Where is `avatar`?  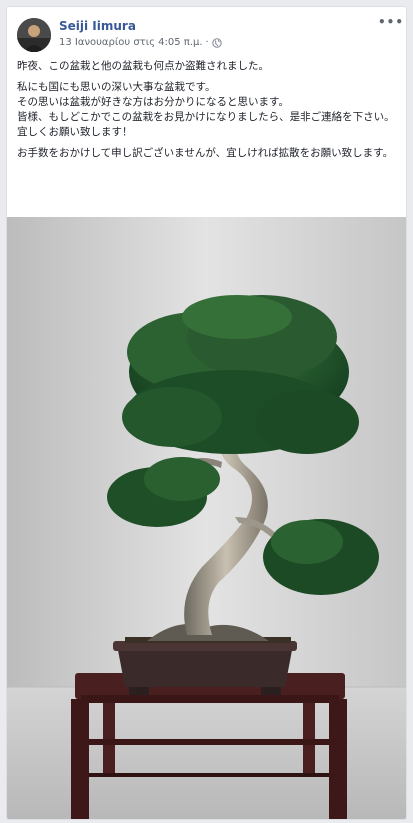
avatar is located at coordinates (34, 35).